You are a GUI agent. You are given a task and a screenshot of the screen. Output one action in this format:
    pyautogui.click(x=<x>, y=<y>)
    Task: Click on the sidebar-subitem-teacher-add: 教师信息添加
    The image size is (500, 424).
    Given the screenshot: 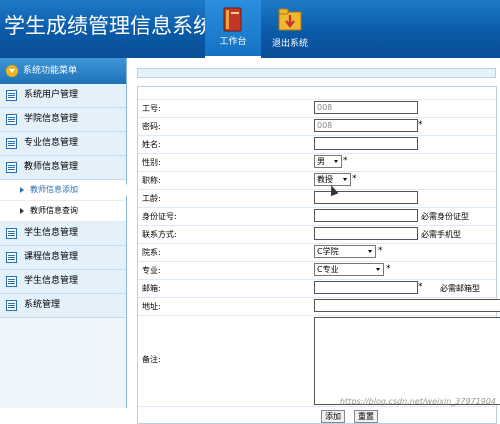 What is the action you would take?
    pyautogui.click(x=63, y=190)
    